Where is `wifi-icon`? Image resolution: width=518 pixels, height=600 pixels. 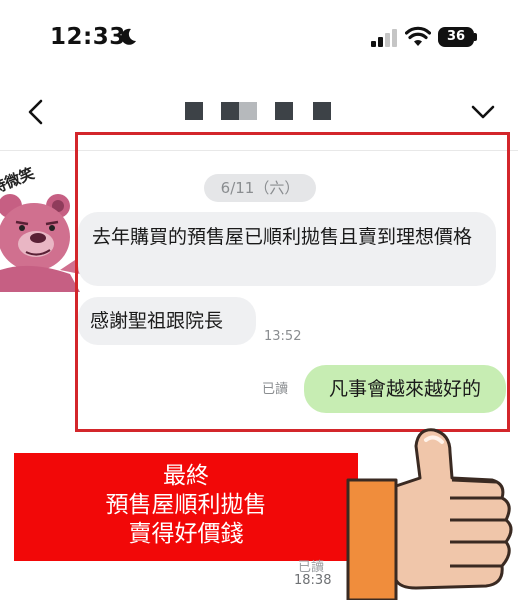 wifi-icon is located at coordinates (418, 36).